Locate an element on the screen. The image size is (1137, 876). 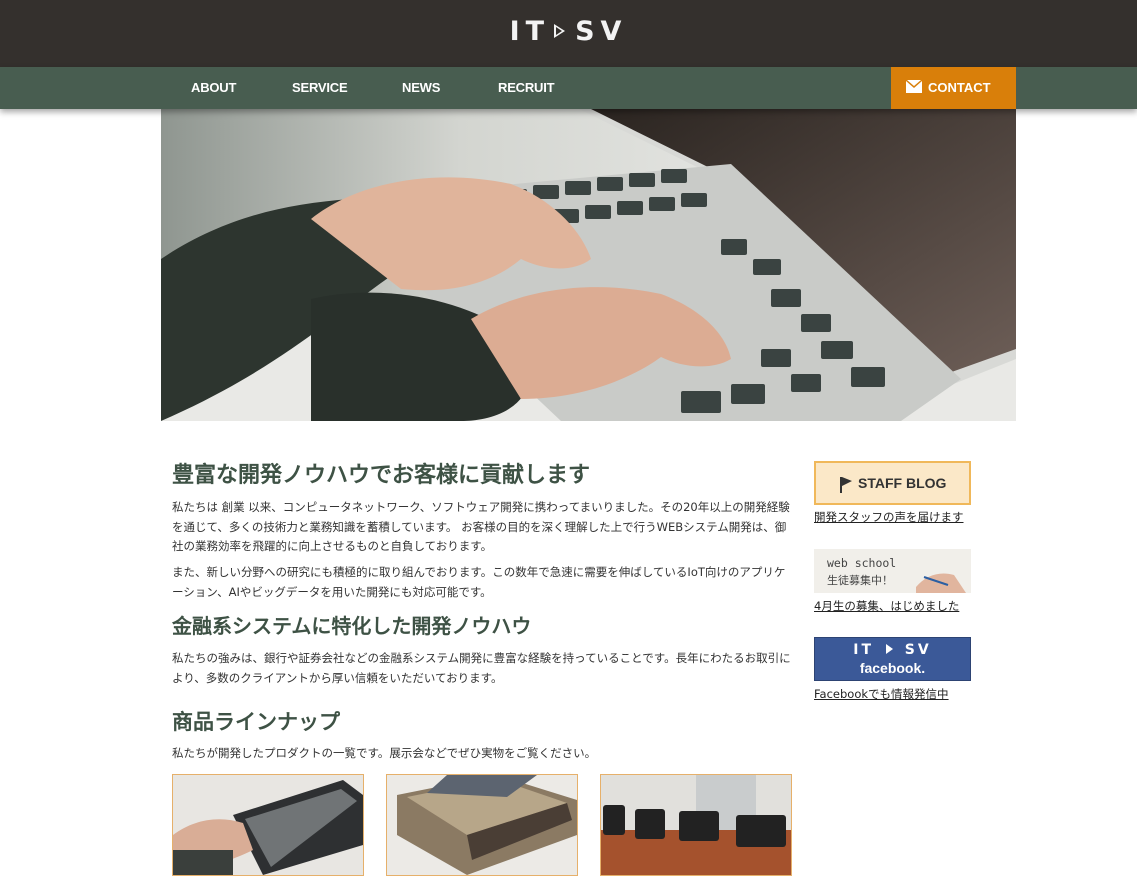
logo-text-left: IT is located at coordinates (530, 31).